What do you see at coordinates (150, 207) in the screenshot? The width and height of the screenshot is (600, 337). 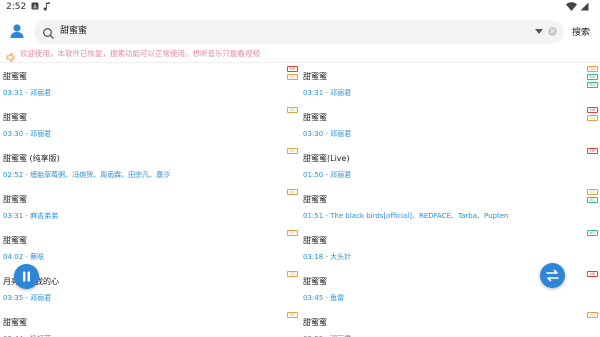 I see `song-item: 甜蜜蜜 03:31 - 麻吉弟弟 SQ` at bounding box center [150, 207].